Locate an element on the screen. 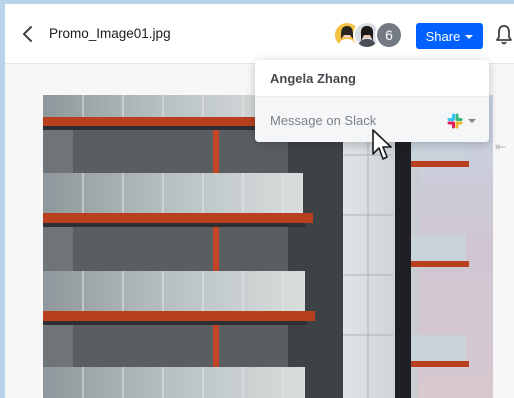 The height and width of the screenshot is (398, 514). chevron-left-icon is located at coordinates (28, 34).